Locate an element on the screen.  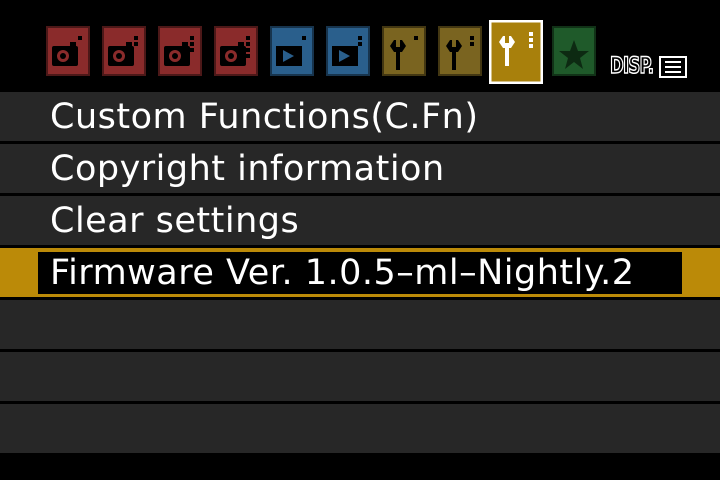
menu-item-clear-settings: Clear settings is located at coordinates (360, 220).